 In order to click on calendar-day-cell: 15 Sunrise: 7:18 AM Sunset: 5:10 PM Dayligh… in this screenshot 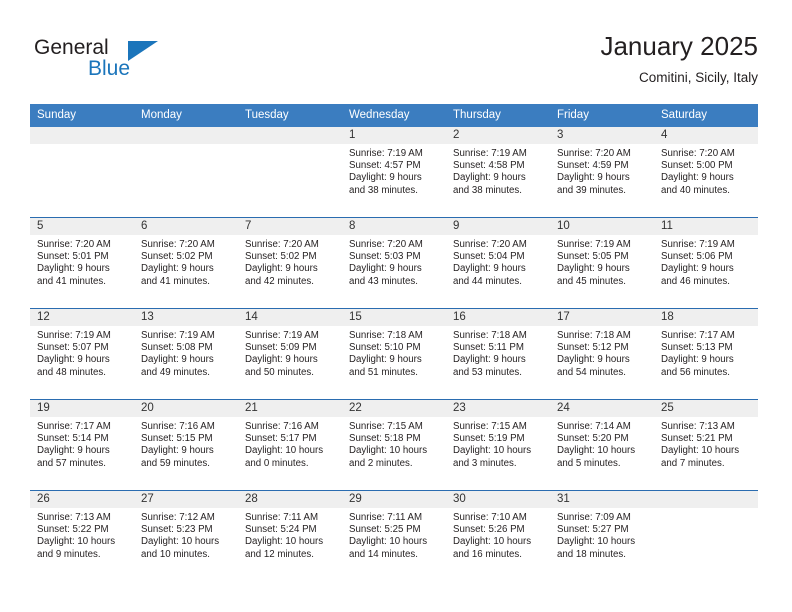, I will do `click(394, 354)`.